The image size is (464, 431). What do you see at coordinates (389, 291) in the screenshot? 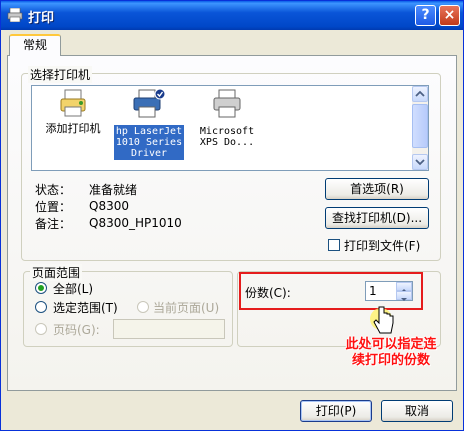
I see `copies-stepper: 1` at bounding box center [389, 291].